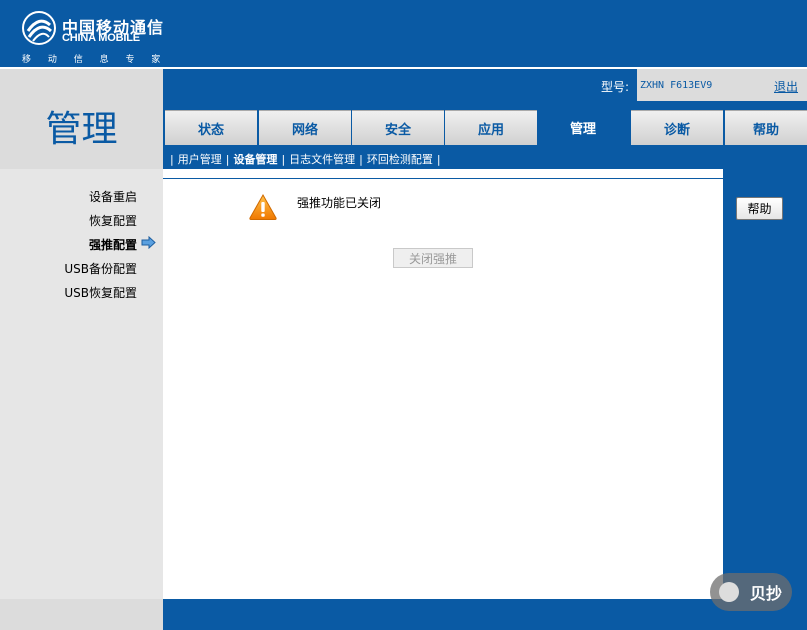 This screenshot has width=807, height=630. I want to click on close-force-push-button: 关闭强推, so click(433, 258).